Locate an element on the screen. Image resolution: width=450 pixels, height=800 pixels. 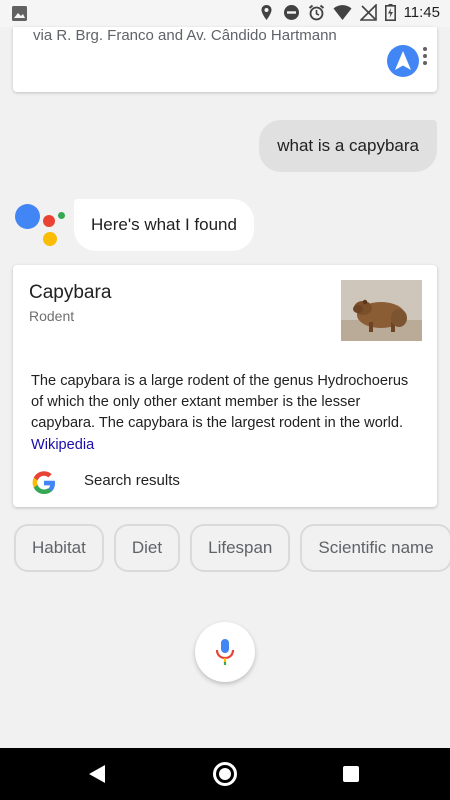
no-signal-icon is located at coordinates (368, 12).